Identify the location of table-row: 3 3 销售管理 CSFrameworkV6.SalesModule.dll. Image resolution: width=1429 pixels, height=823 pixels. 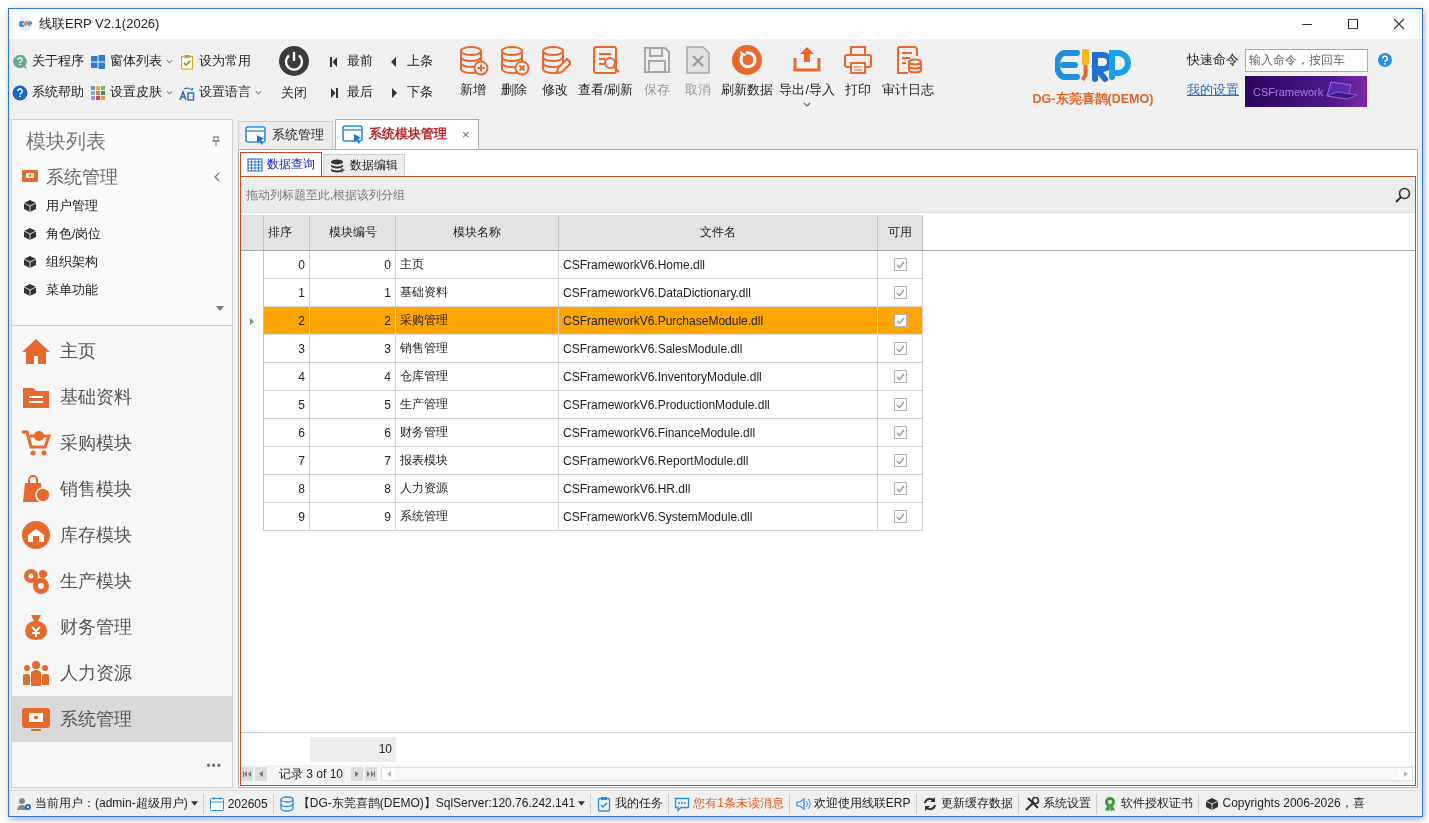
(828, 349).